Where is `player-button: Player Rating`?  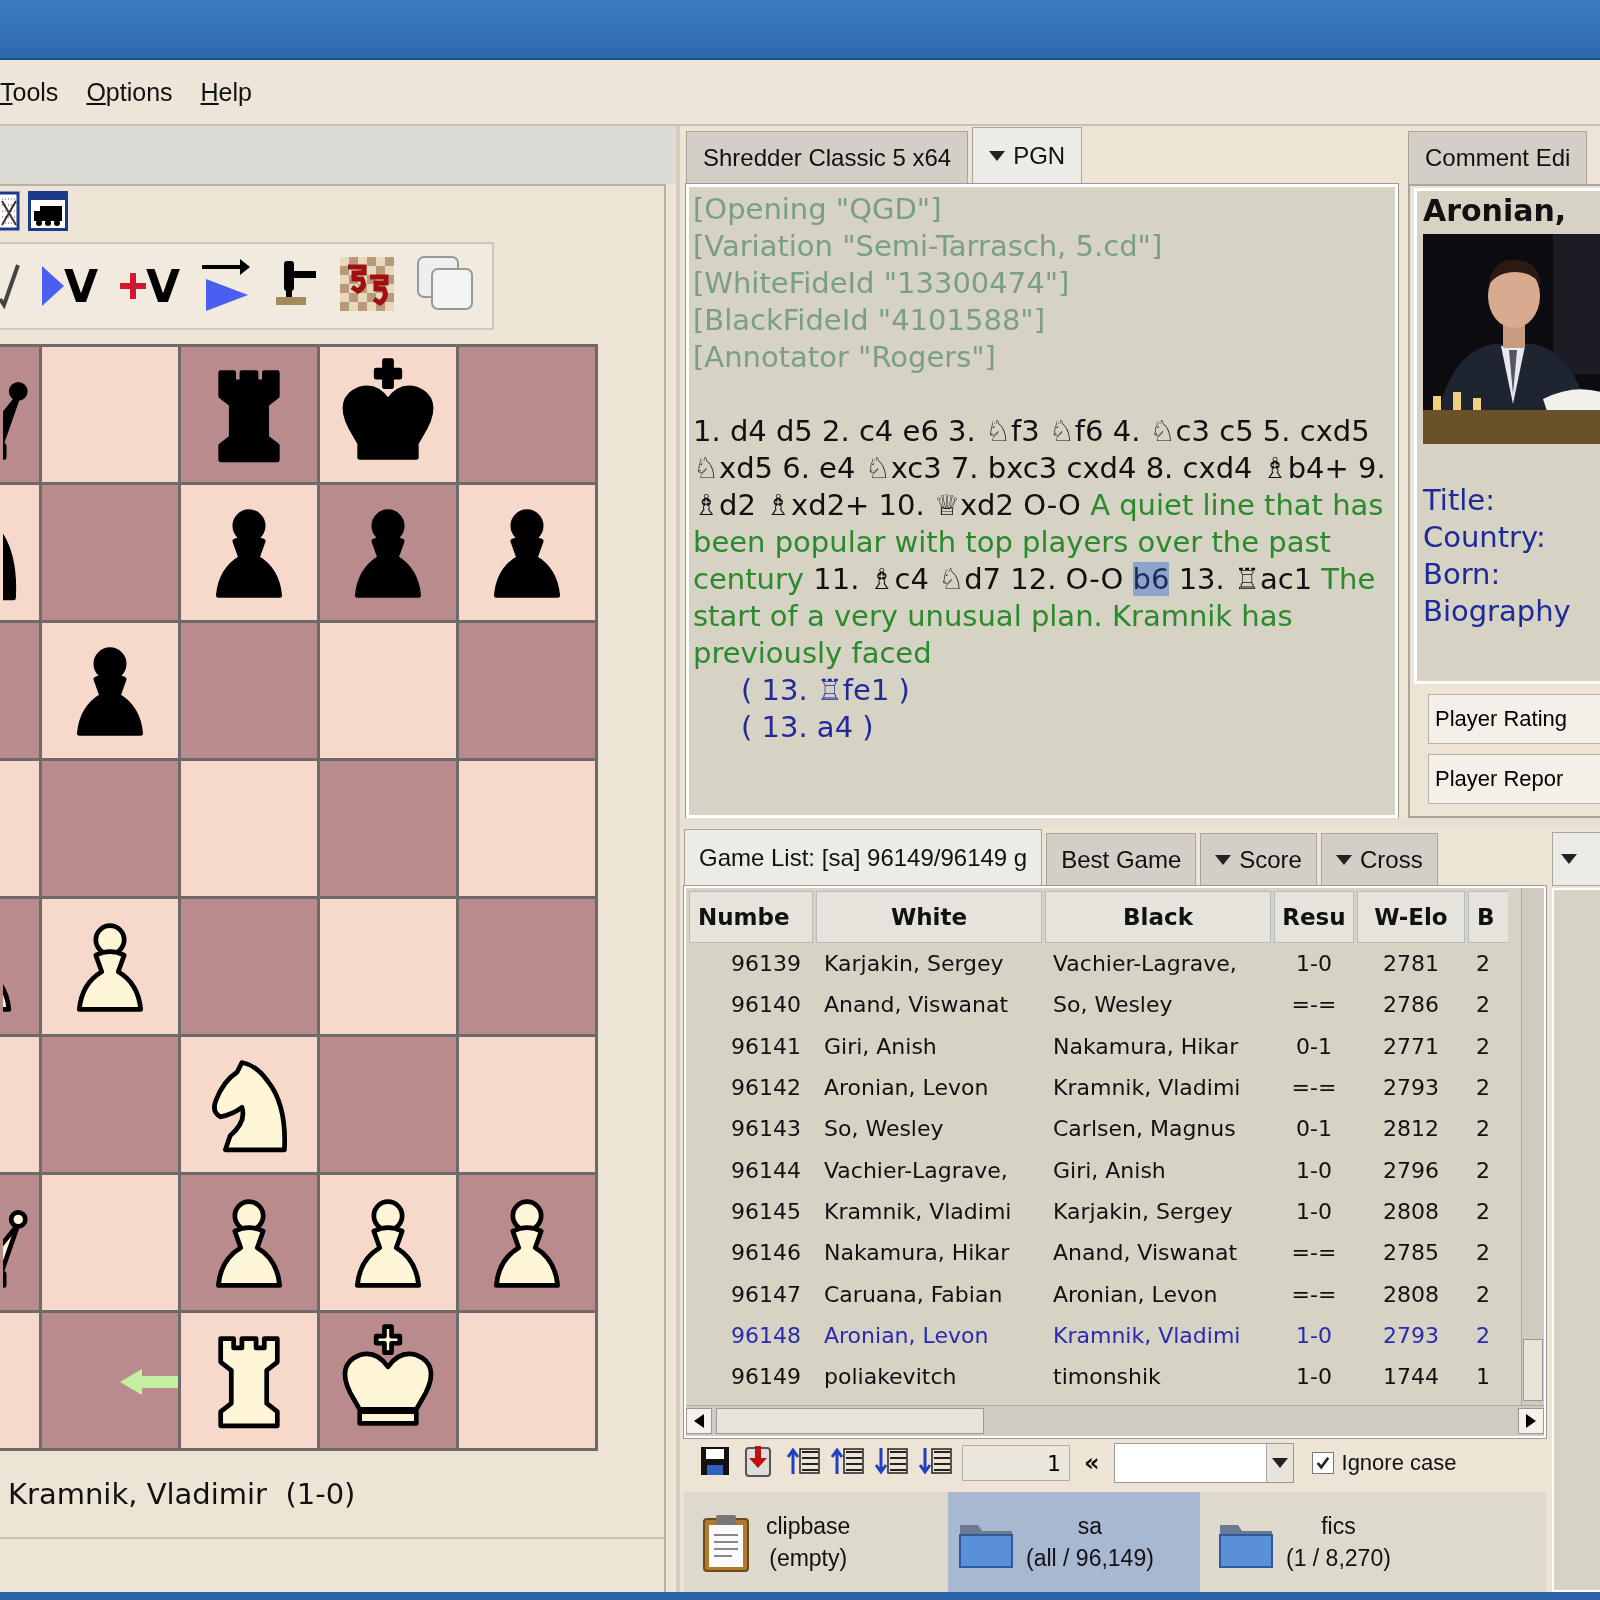
player-button: Player Rating is located at coordinates (1514, 719).